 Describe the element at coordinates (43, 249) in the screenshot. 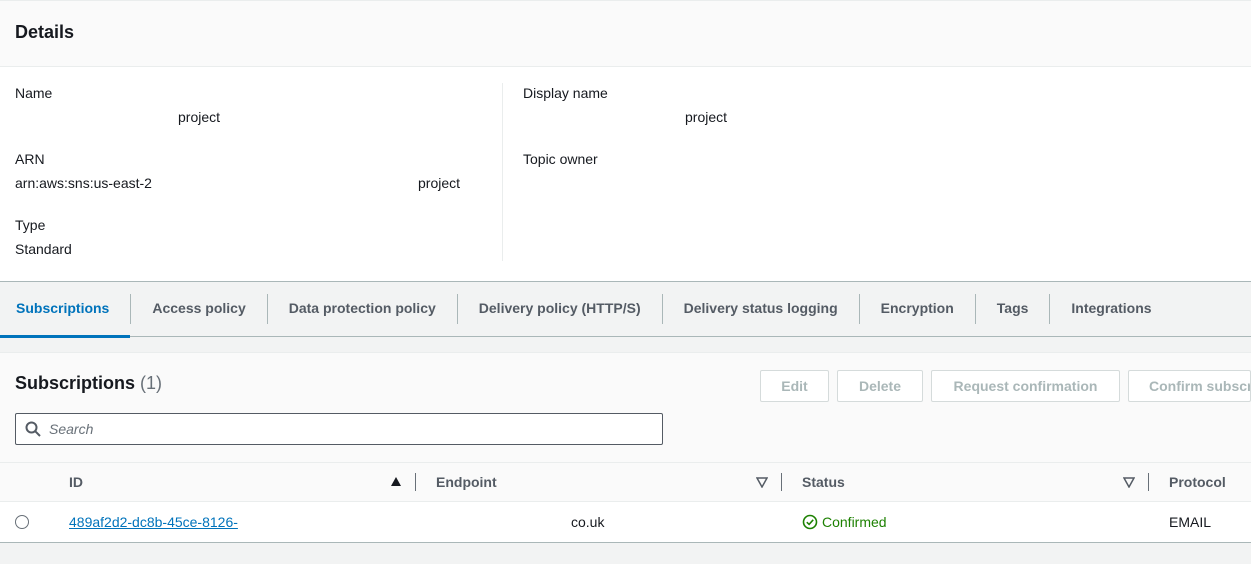

I see `type-value: Standard` at that location.